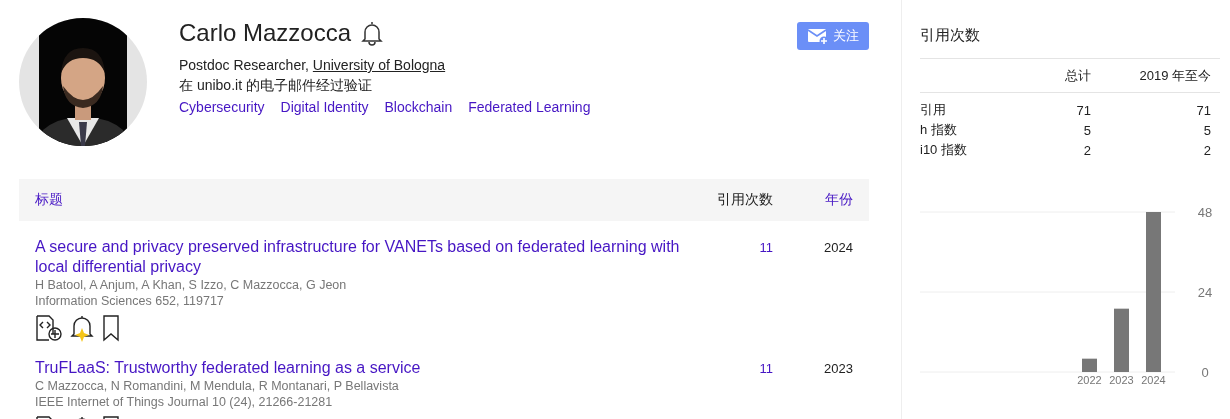  Describe the element at coordinates (529, 107) in the screenshot. I see `interest-link: Federated Learning` at that location.